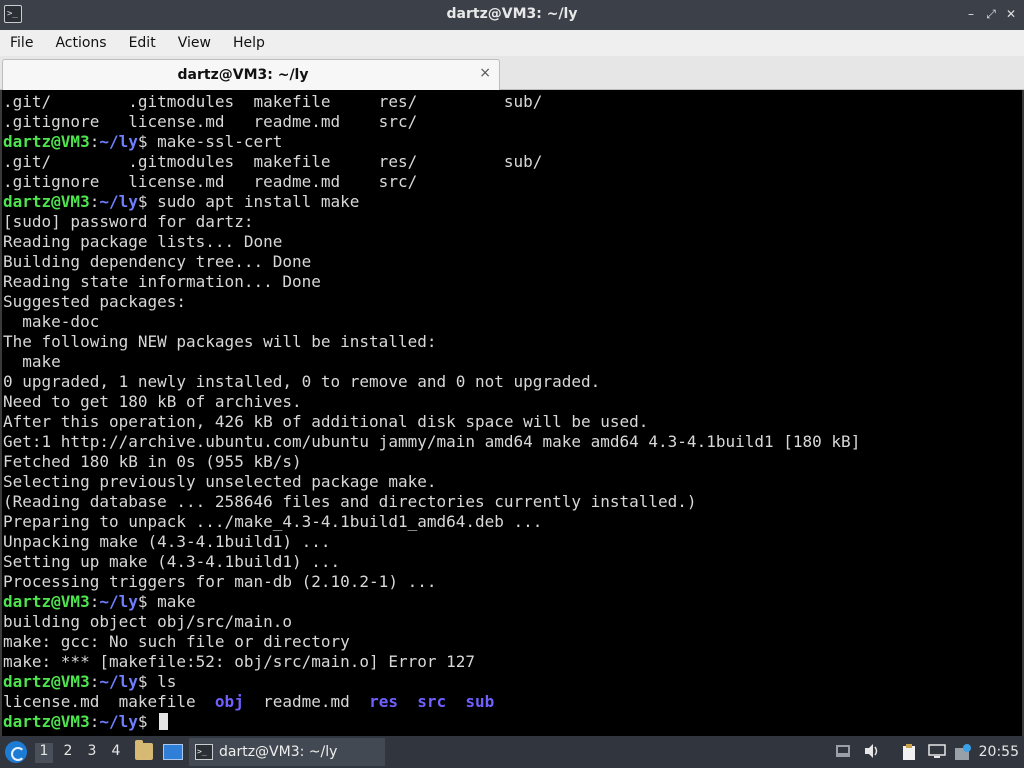 This screenshot has height=768, width=1024. Describe the element at coordinates (431, 602) in the screenshot. I see `terminal-prompt-line: dartz@VM3:~/ly$ make` at that location.